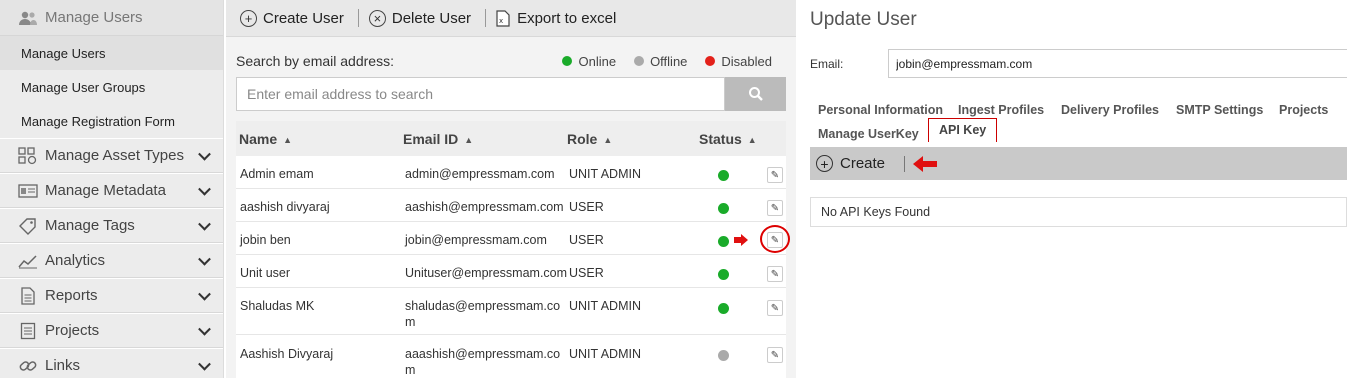 This screenshot has width=1347, height=378. I want to click on table-header: Name ▲ Email ID ▲ Role ▲ Status ▲, so click(511, 138).